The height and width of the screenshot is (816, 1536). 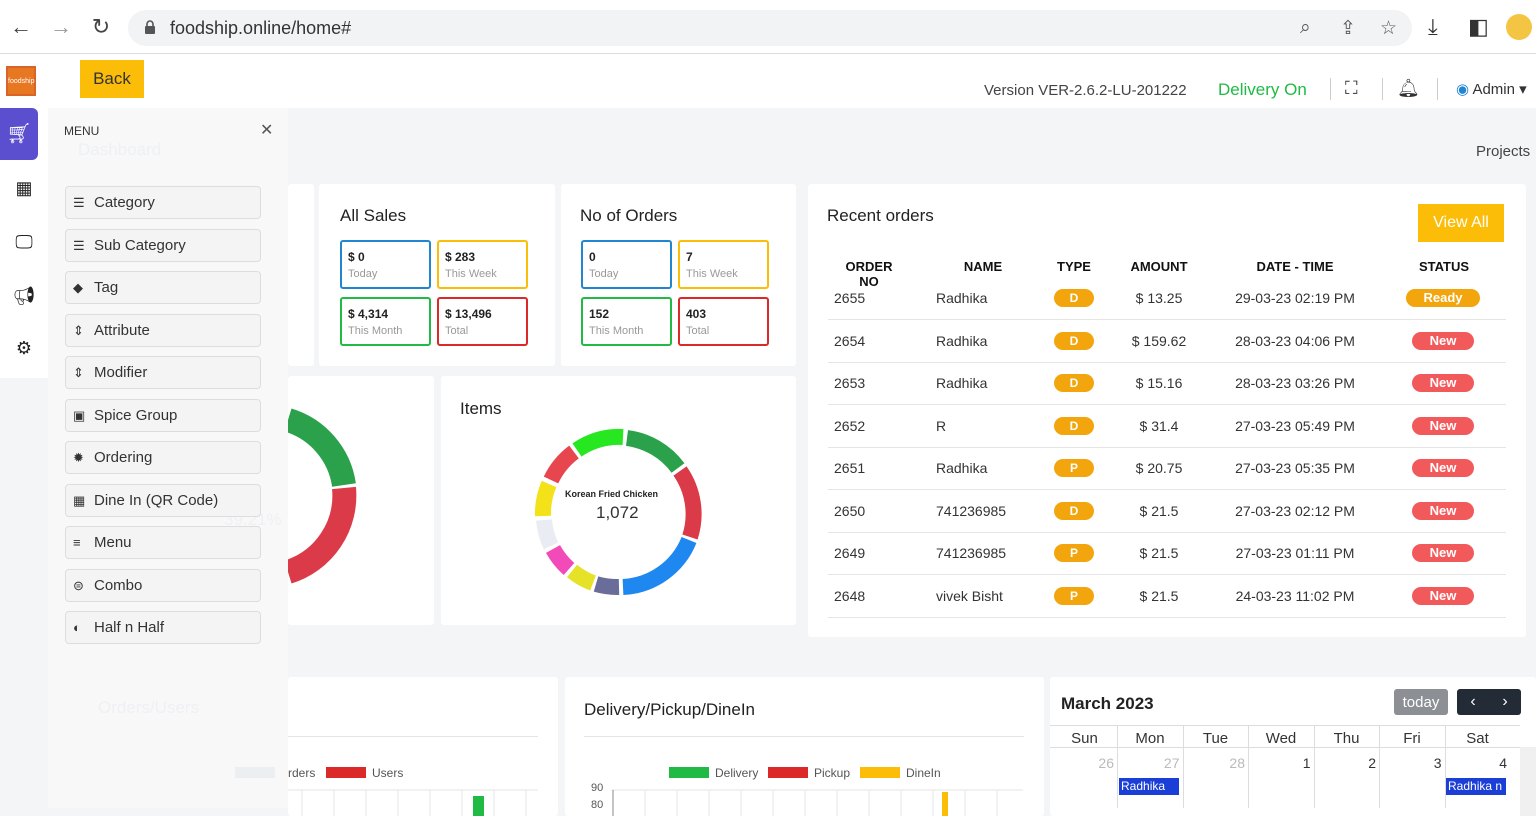 What do you see at coordinates (150, 27) in the screenshot?
I see `lock-icon` at bounding box center [150, 27].